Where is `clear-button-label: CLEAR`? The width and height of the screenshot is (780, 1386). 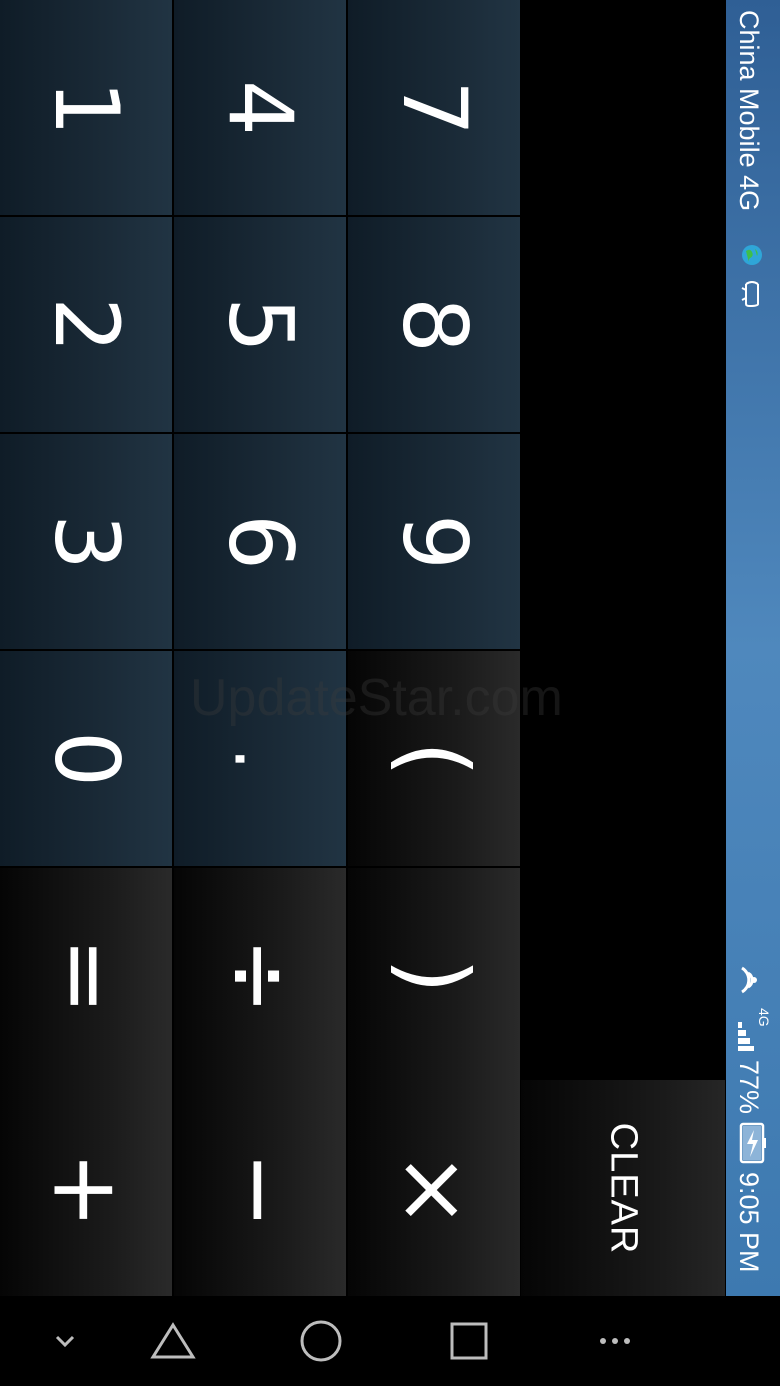 clear-button-label: CLEAR is located at coordinates (623, 1188).